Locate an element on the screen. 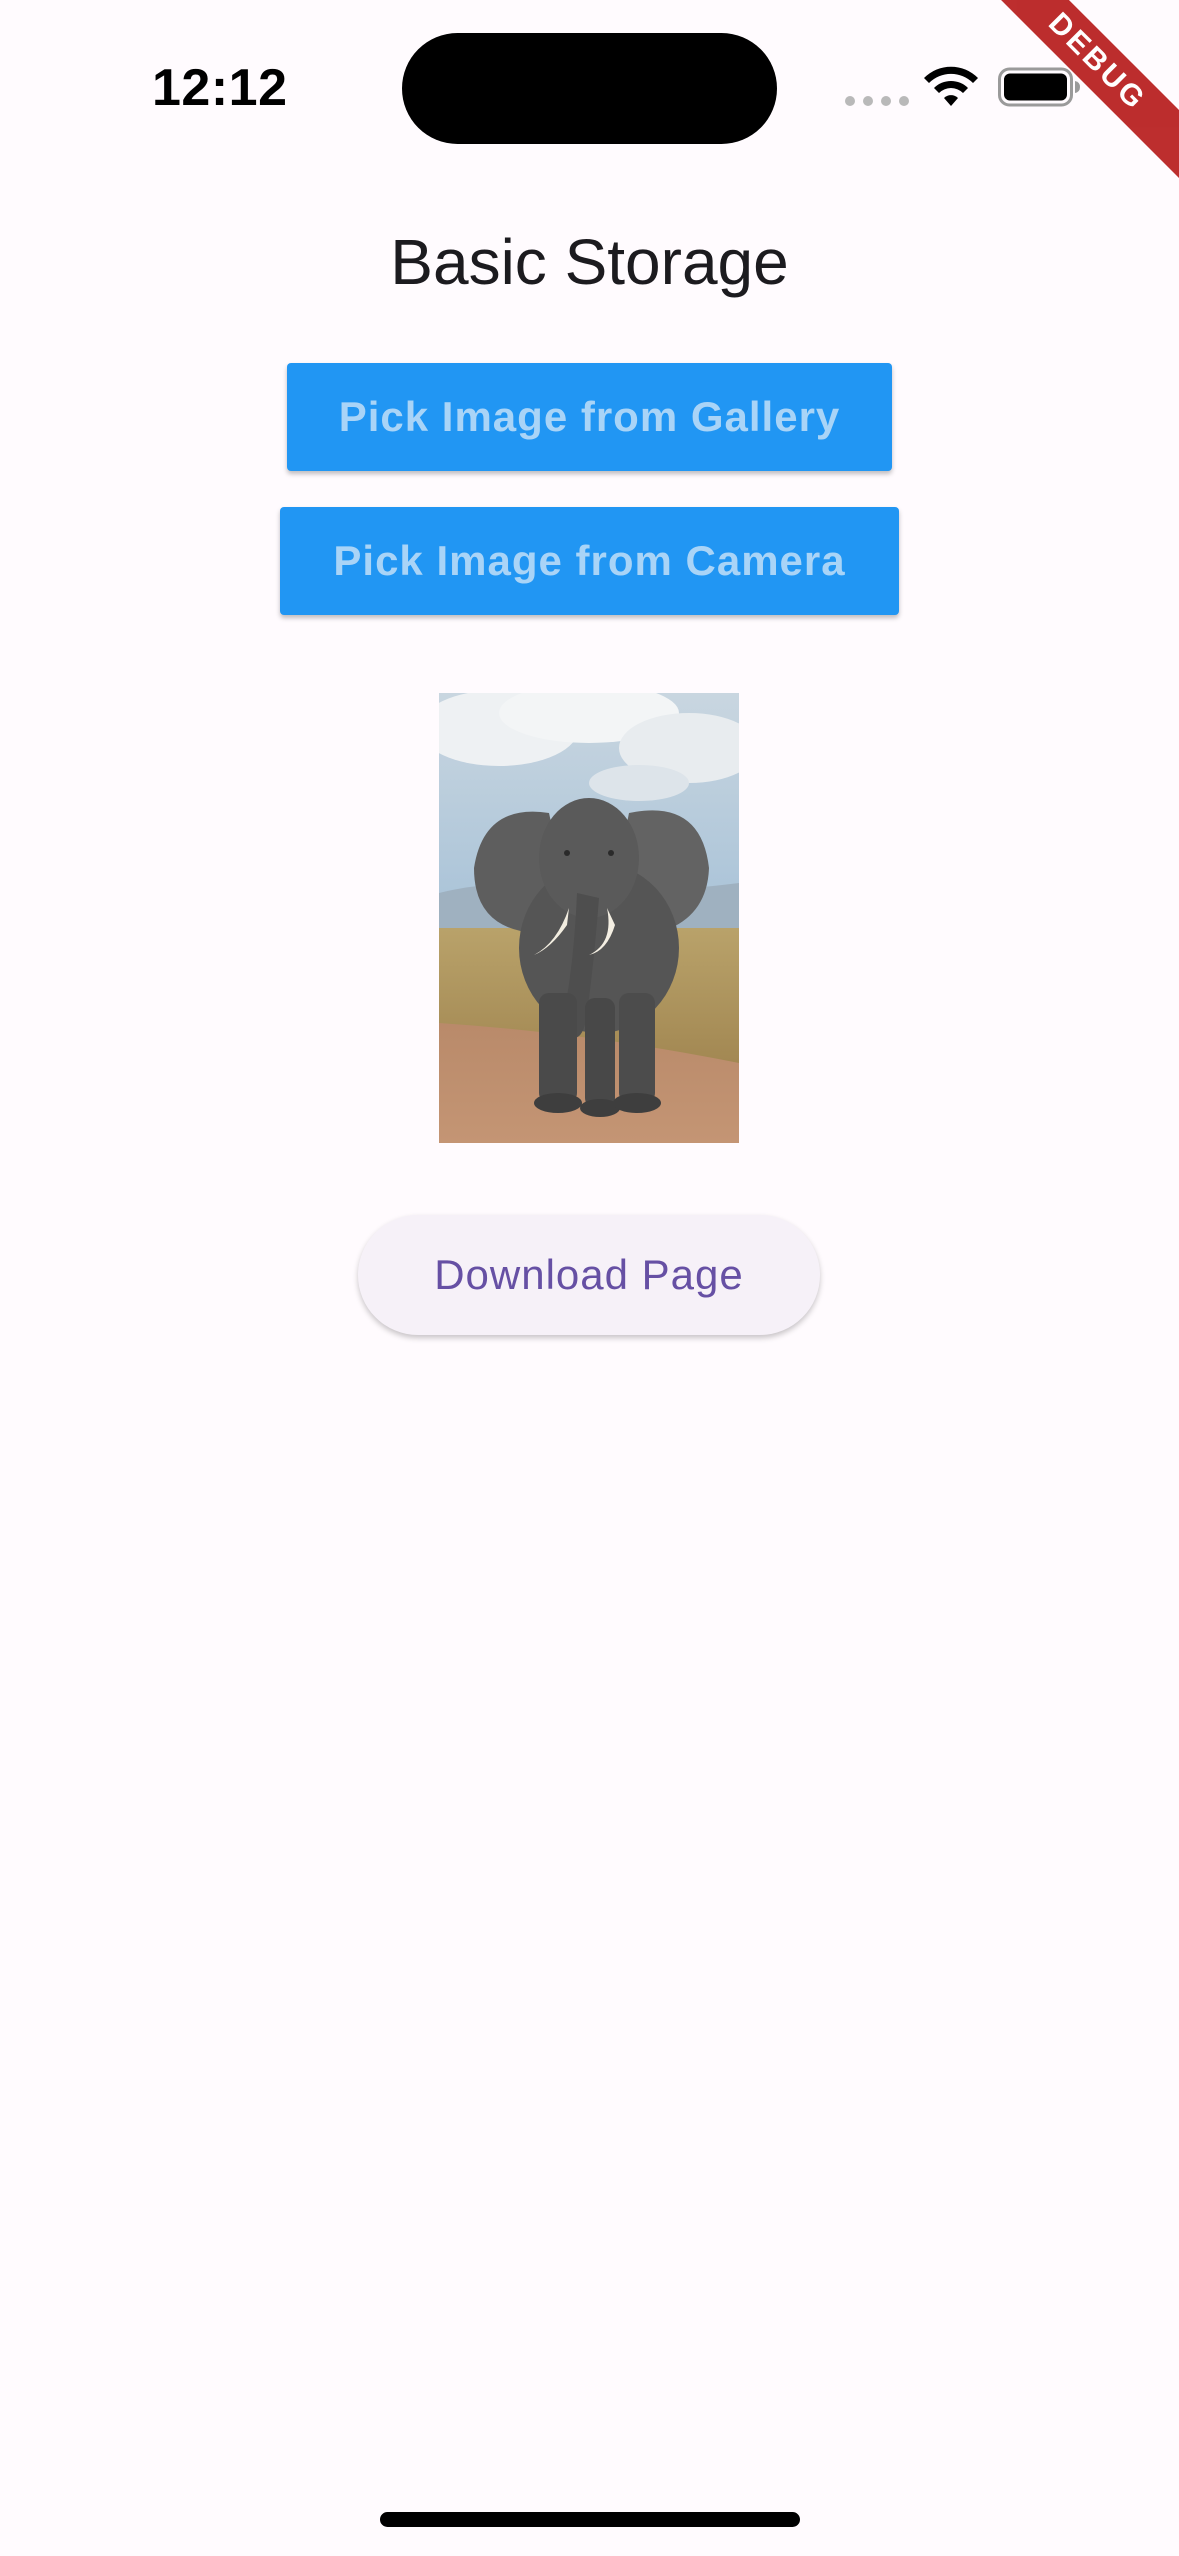 This screenshot has height=2556, width=1179. dynamic-island is located at coordinates (589, 88).